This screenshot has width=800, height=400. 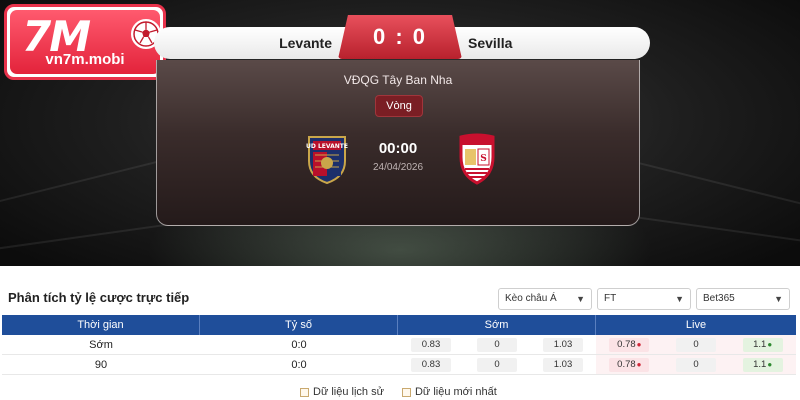 What do you see at coordinates (399, 106) in the screenshot?
I see `round-badge: Vòng` at bounding box center [399, 106].